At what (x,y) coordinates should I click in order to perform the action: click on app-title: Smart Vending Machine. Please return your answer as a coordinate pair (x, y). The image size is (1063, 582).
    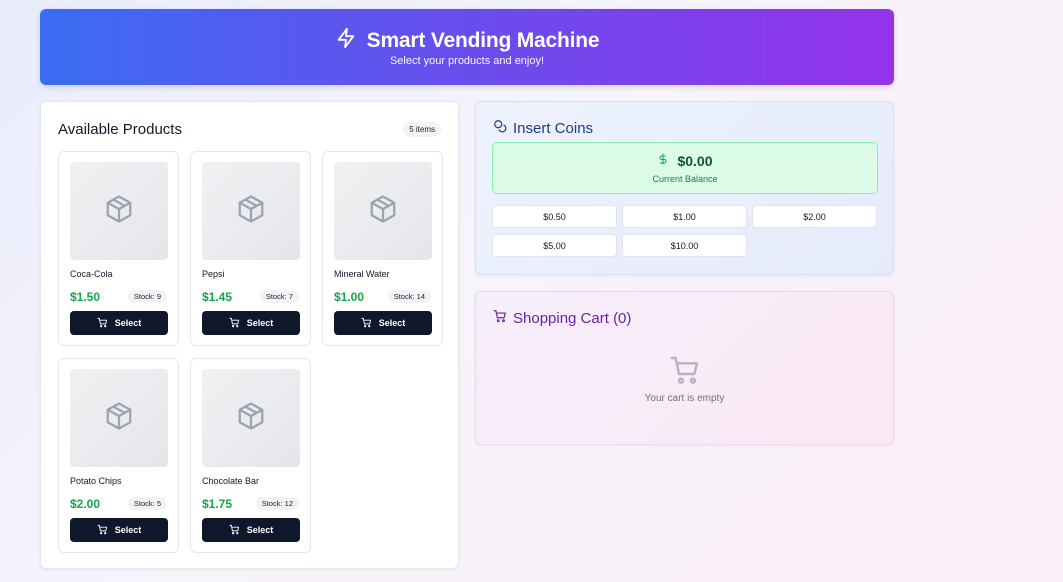
    Looking at the image, I should click on (483, 40).